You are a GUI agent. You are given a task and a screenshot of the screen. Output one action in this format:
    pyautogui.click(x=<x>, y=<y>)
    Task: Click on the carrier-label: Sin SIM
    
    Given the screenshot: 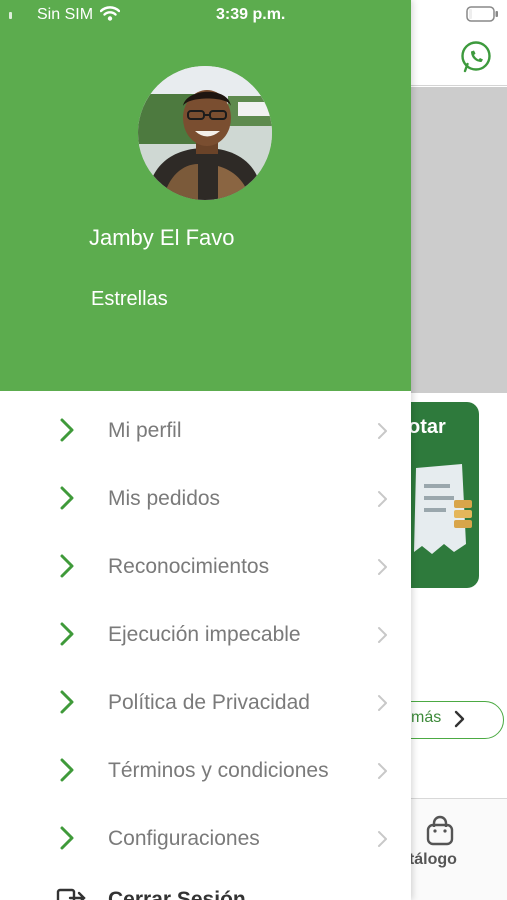 What is the action you would take?
    pyautogui.click(x=65, y=14)
    